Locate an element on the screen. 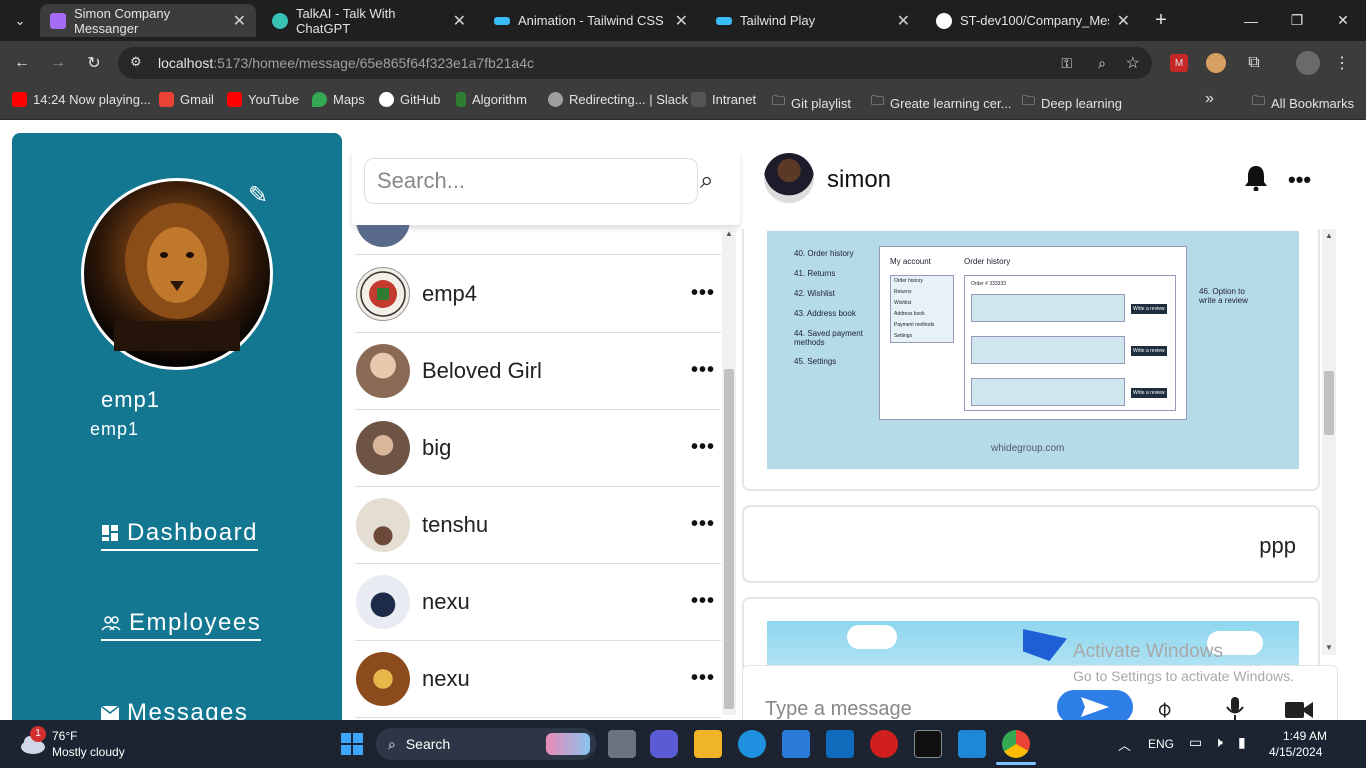 The image size is (1366, 768). file-explorer-icon is located at coordinates (708, 744).